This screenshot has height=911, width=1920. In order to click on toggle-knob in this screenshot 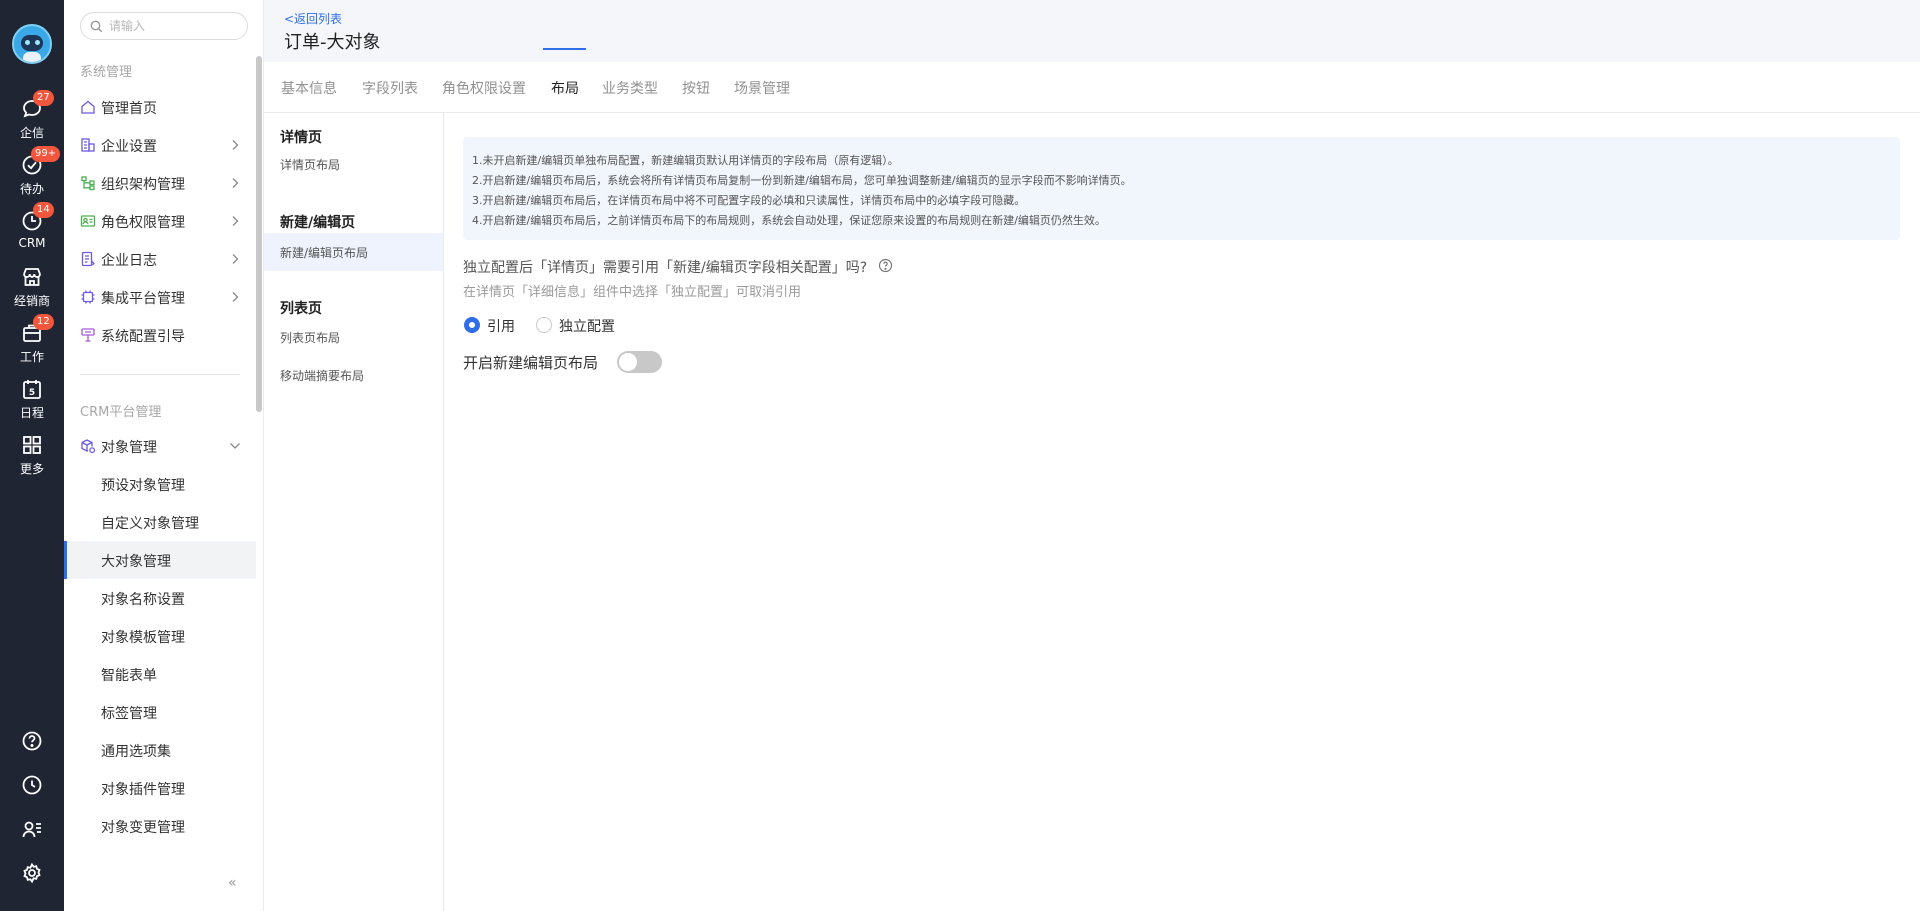, I will do `click(628, 362)`.